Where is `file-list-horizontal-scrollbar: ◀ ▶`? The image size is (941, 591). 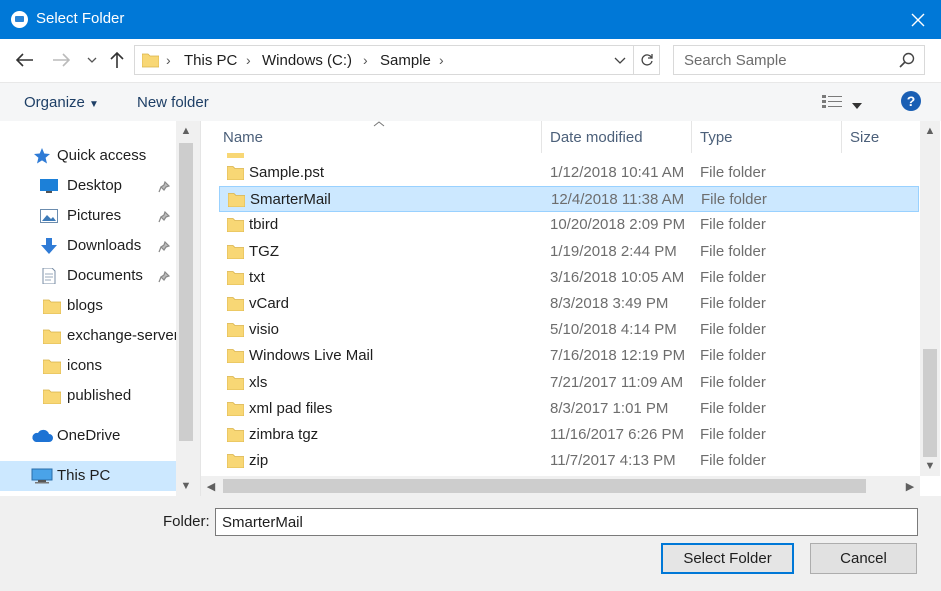 file-list-horizontal-scrollbar: ◀ ▶ is located at coordinates (560, 486).